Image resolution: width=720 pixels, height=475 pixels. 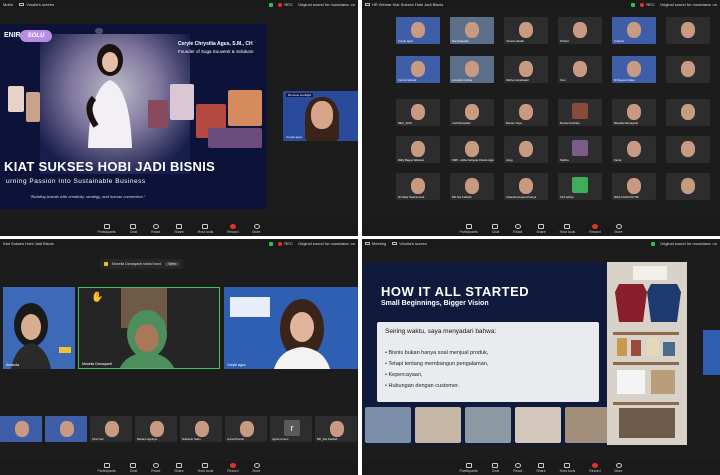 What do you see at coordinates (300, 95) in the screenshot?
I see `remove-spotlight-label: Remove spotlight` at bounding box center [300, 95].